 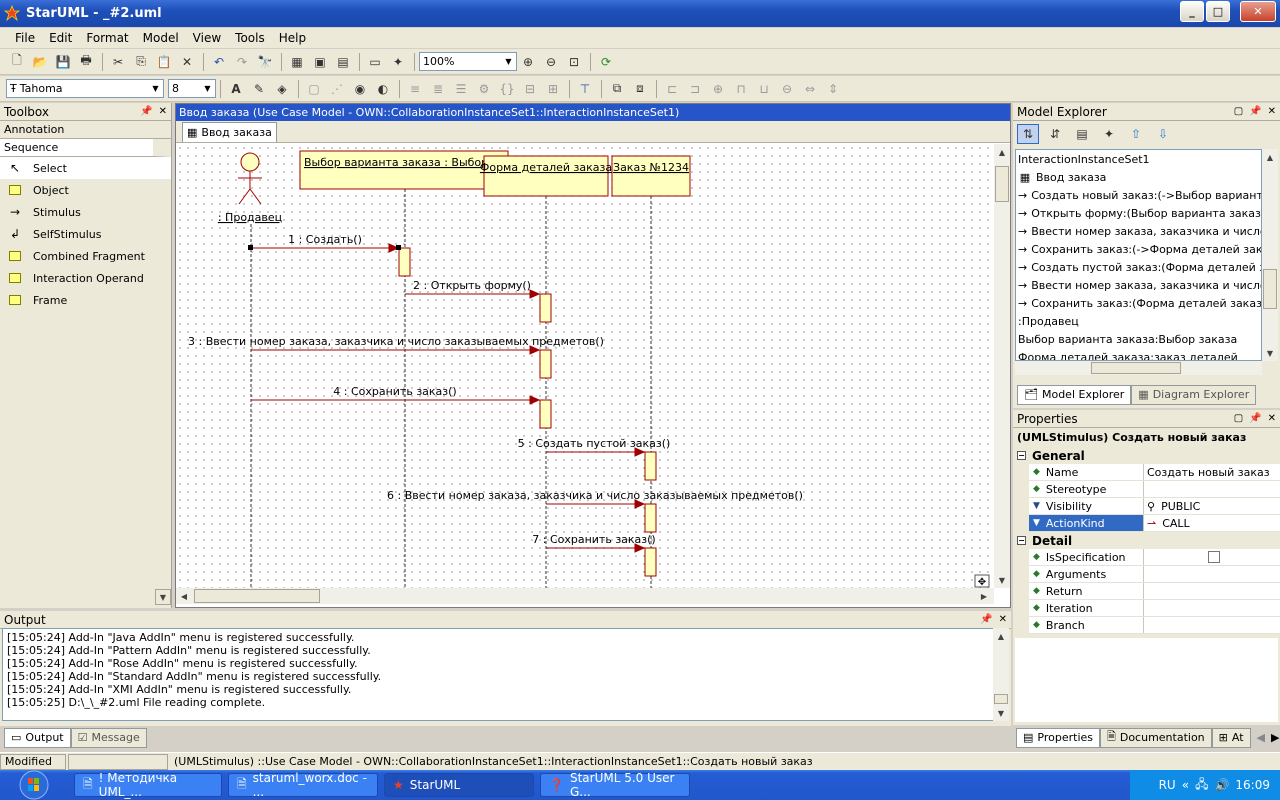 I want to click on filter-icon: ▤, so click(x=1082, y=134).